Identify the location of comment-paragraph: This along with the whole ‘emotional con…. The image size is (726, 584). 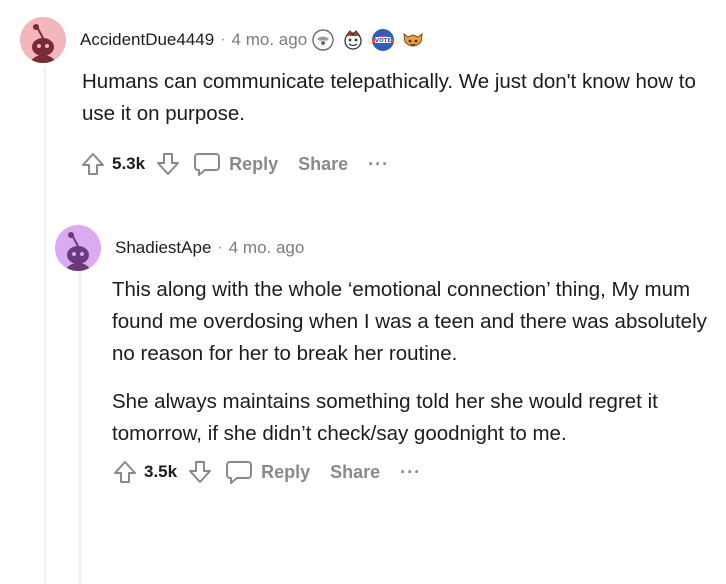
(409, 321).